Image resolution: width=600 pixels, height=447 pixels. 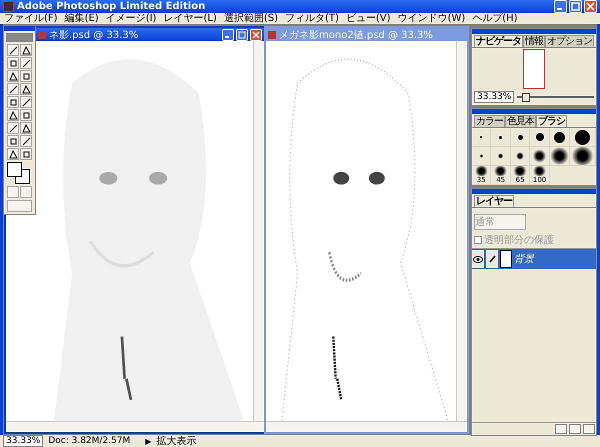 I want to click on menu-item: イメージ(I), so click(x=131, y=18).